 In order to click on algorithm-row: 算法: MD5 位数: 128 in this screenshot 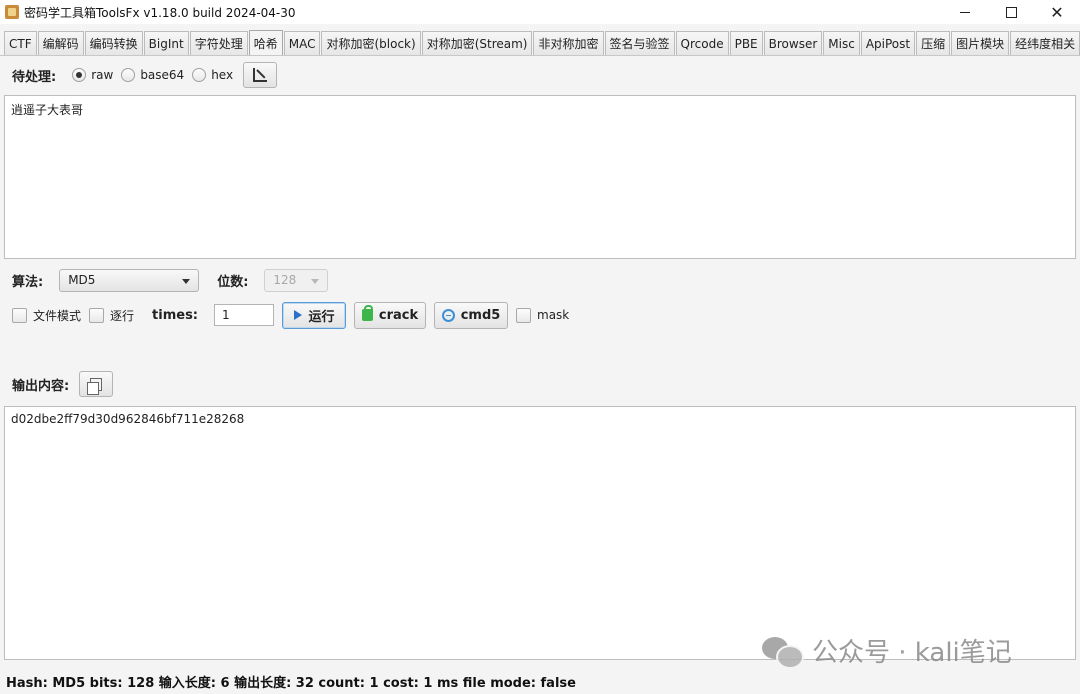, I will do `click(170, 280)`.